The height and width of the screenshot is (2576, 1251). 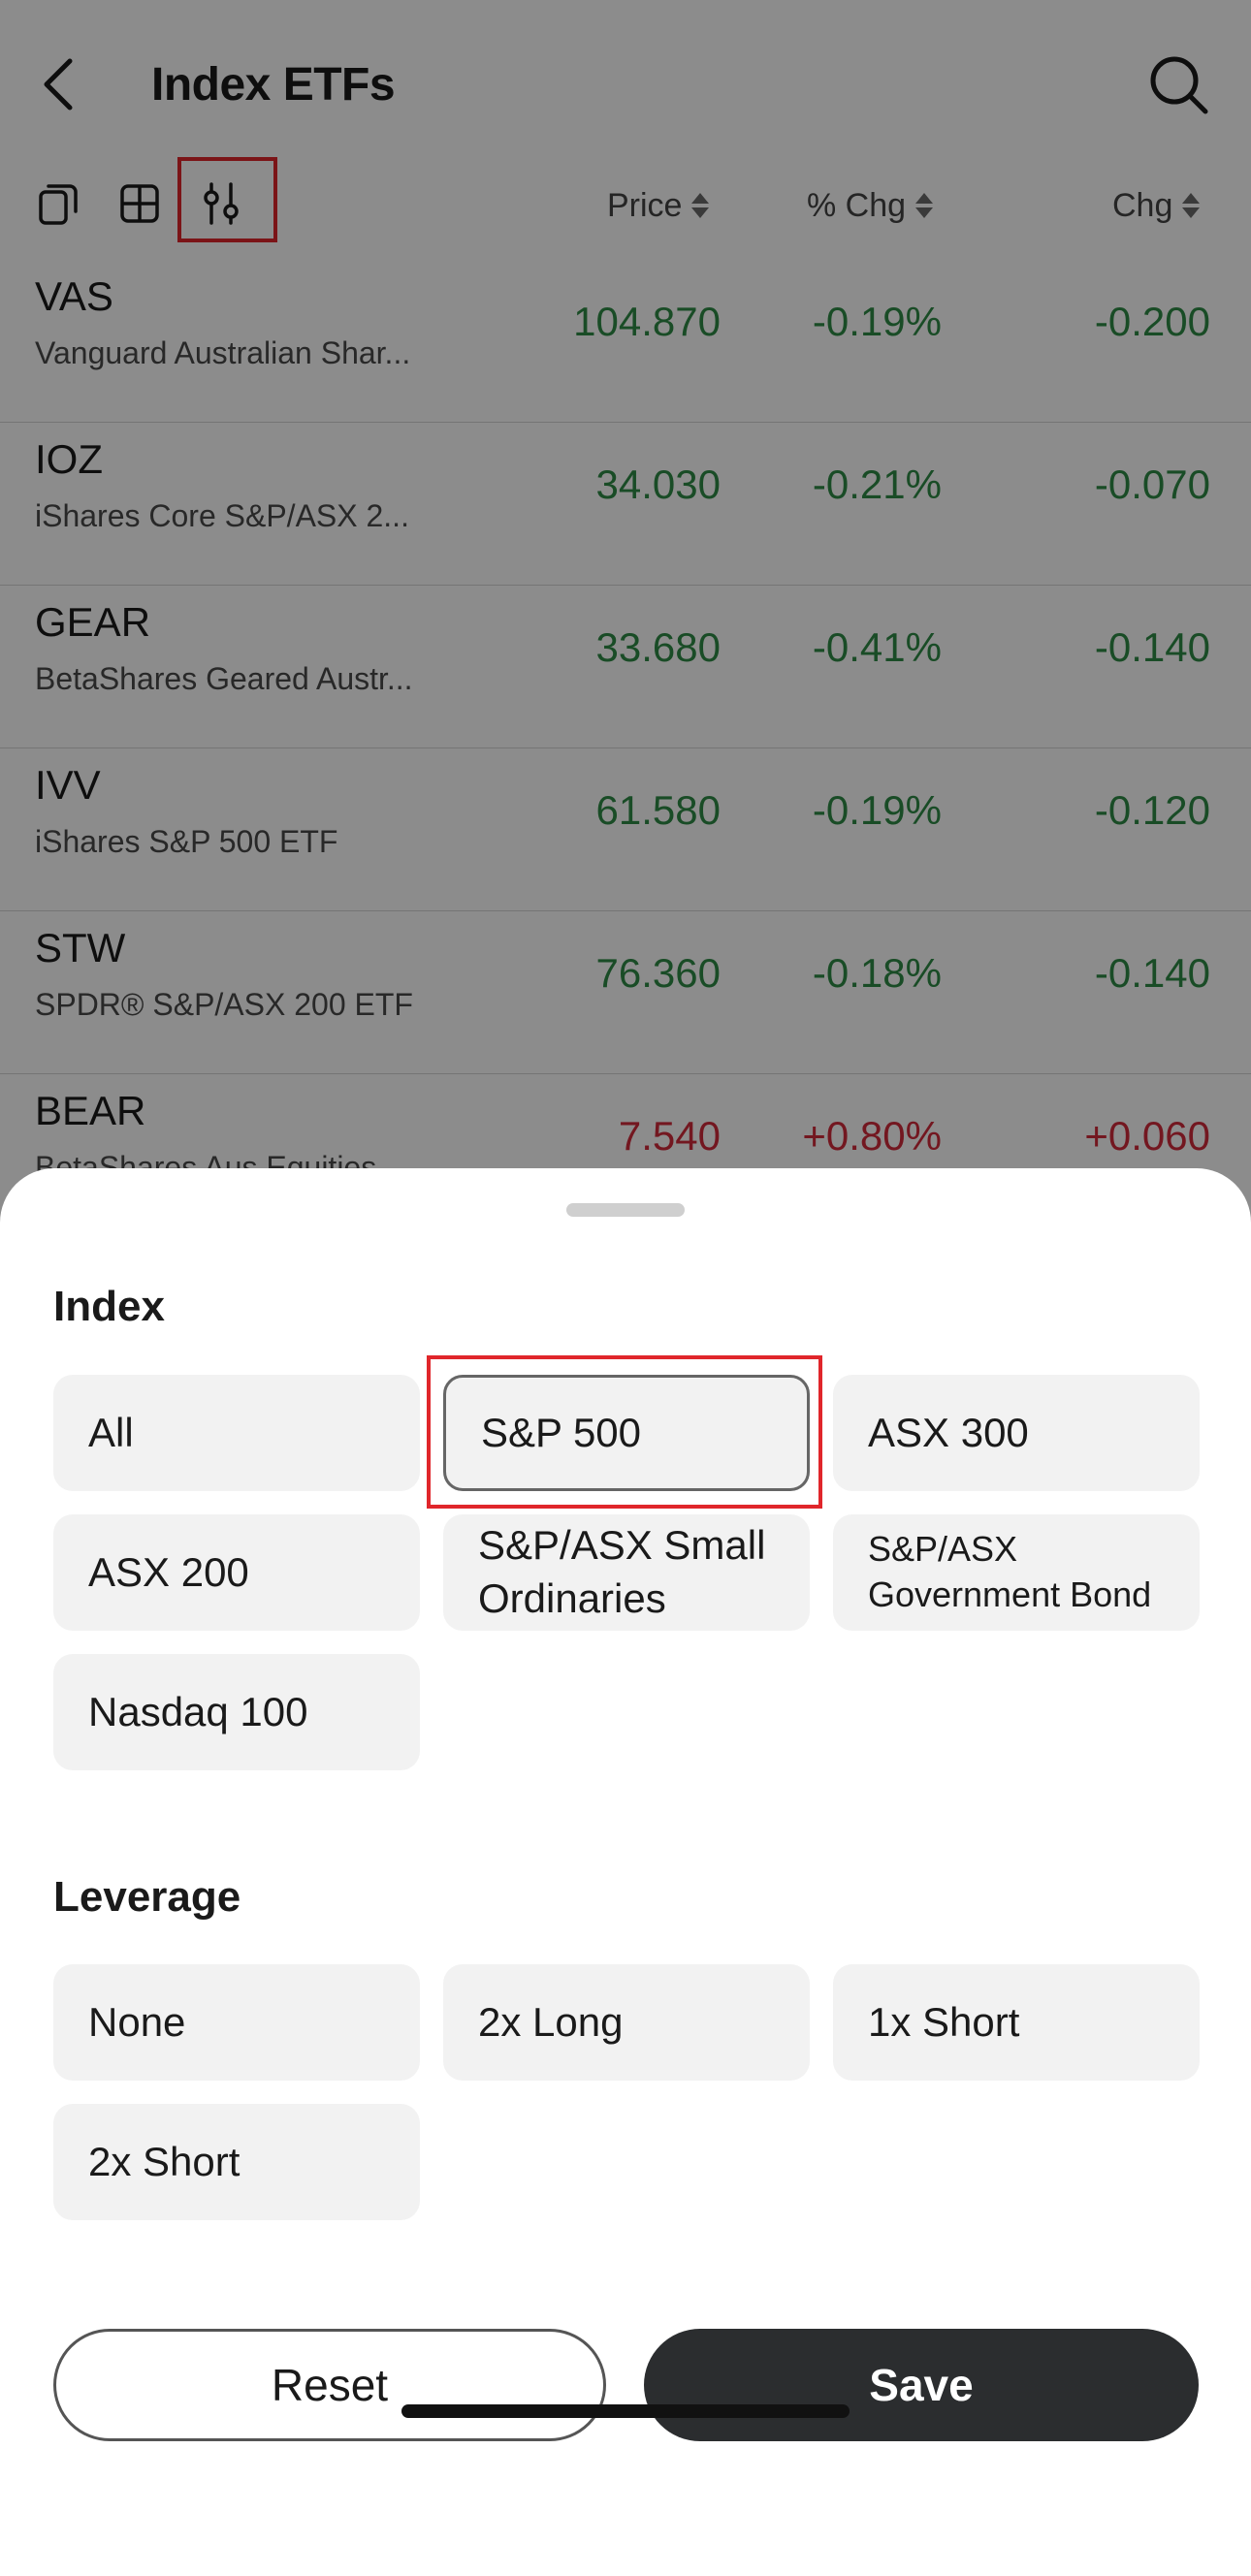 What do you see at coordinates (109, 1306) in the screenshot?
I see `index-section-title: Index` at bounding box center [109, 1306].